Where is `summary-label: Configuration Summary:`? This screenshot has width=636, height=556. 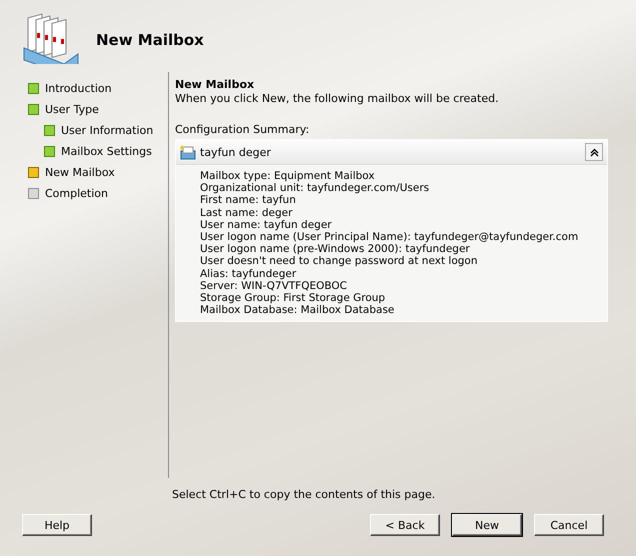 summary-label: Configuration Summary: is located at coordinates (242, 129).